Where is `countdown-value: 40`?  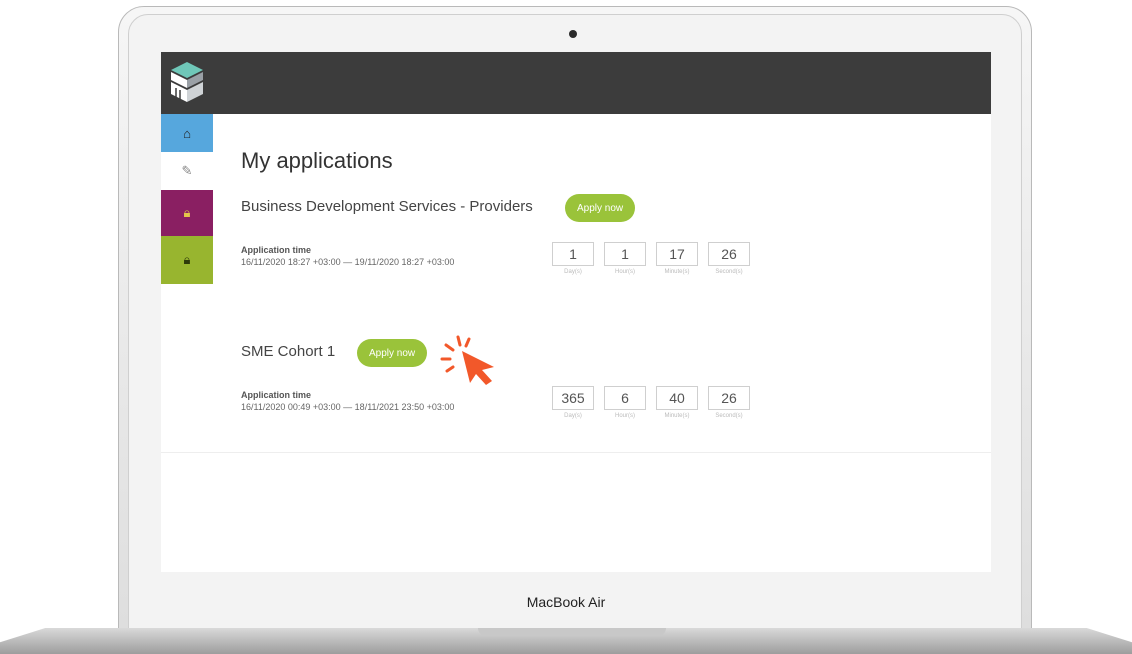
countdown-value: 40 is located at coordinates (677, 398).